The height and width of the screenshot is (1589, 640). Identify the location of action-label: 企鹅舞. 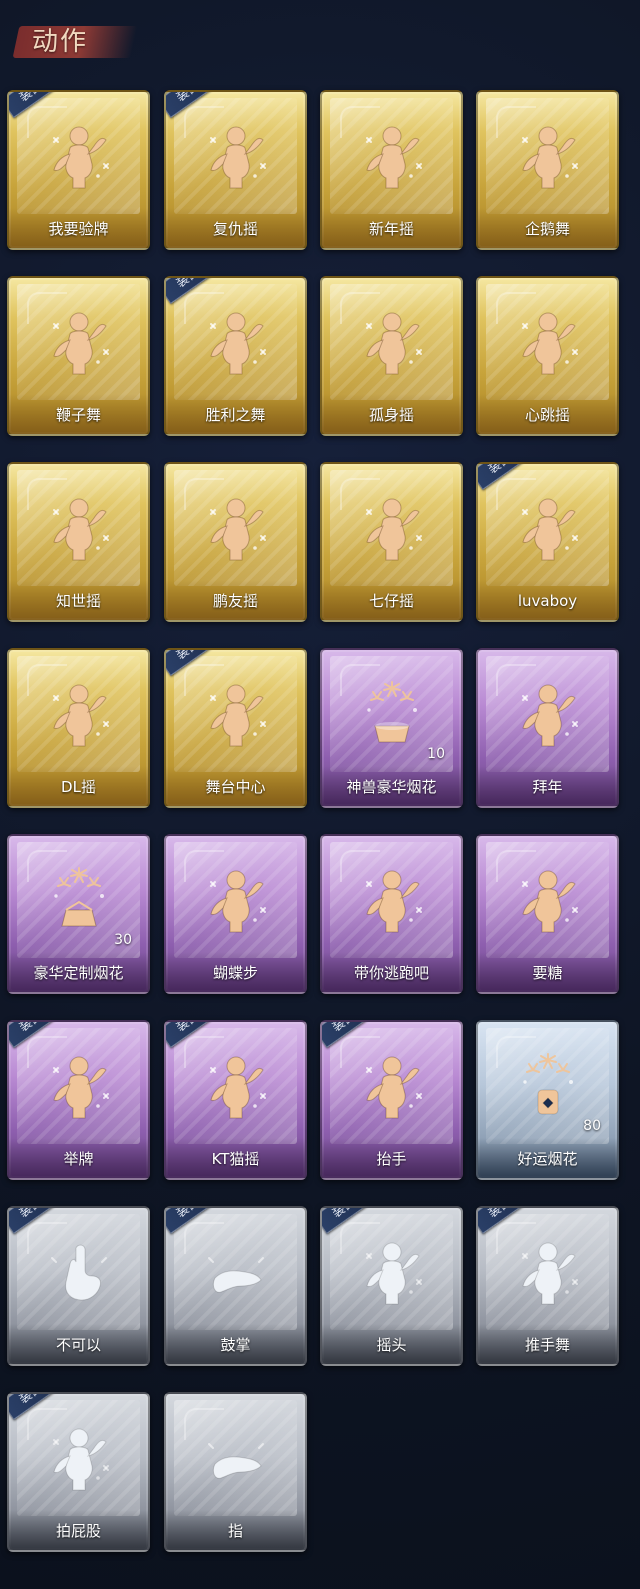
(547, 229).